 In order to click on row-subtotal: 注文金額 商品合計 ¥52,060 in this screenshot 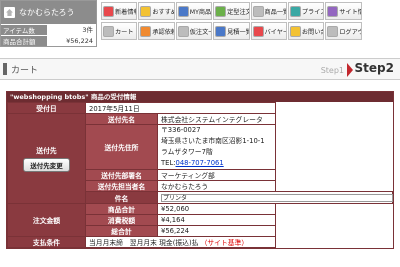, I will do `click(200, 220)`.